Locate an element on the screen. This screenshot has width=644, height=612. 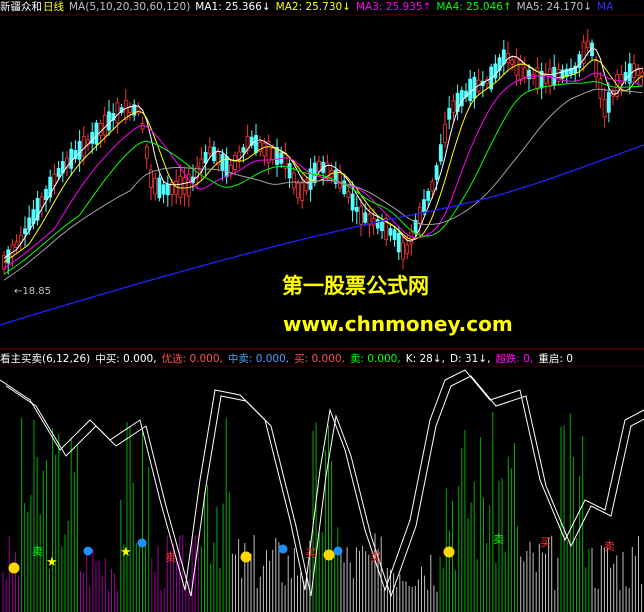
ma4-value: MA4: 25.046↑ is located at coordinates (474, 7).